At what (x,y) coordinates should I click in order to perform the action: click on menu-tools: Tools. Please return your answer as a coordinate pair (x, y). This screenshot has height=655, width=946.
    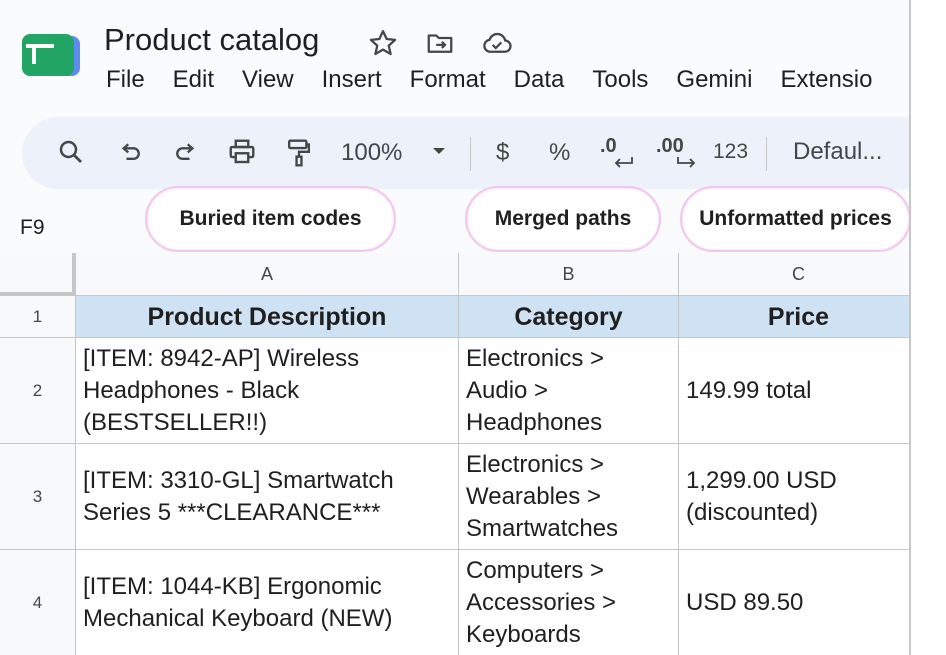
    Looking at the image, I should click on (620, 80).